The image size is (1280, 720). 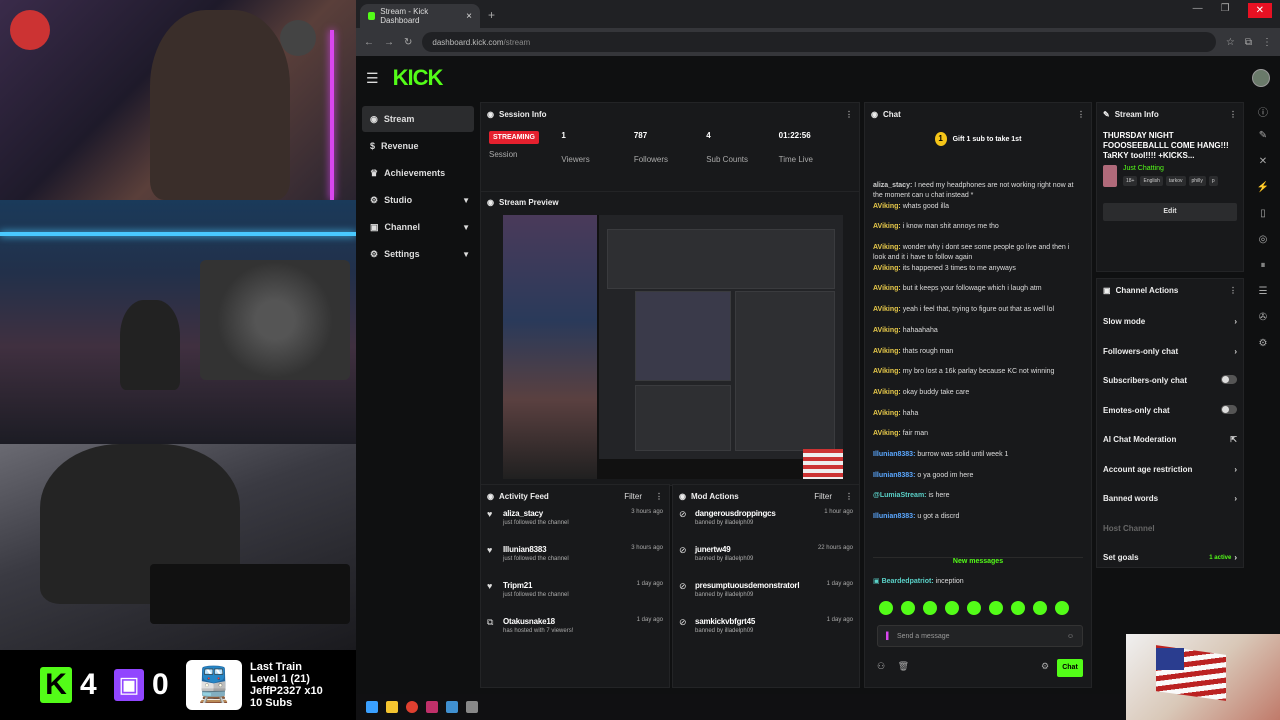 I want to click on gift-sub-banner: 1 Gift 1 sub to take 1st, so click(x=978, y=139).